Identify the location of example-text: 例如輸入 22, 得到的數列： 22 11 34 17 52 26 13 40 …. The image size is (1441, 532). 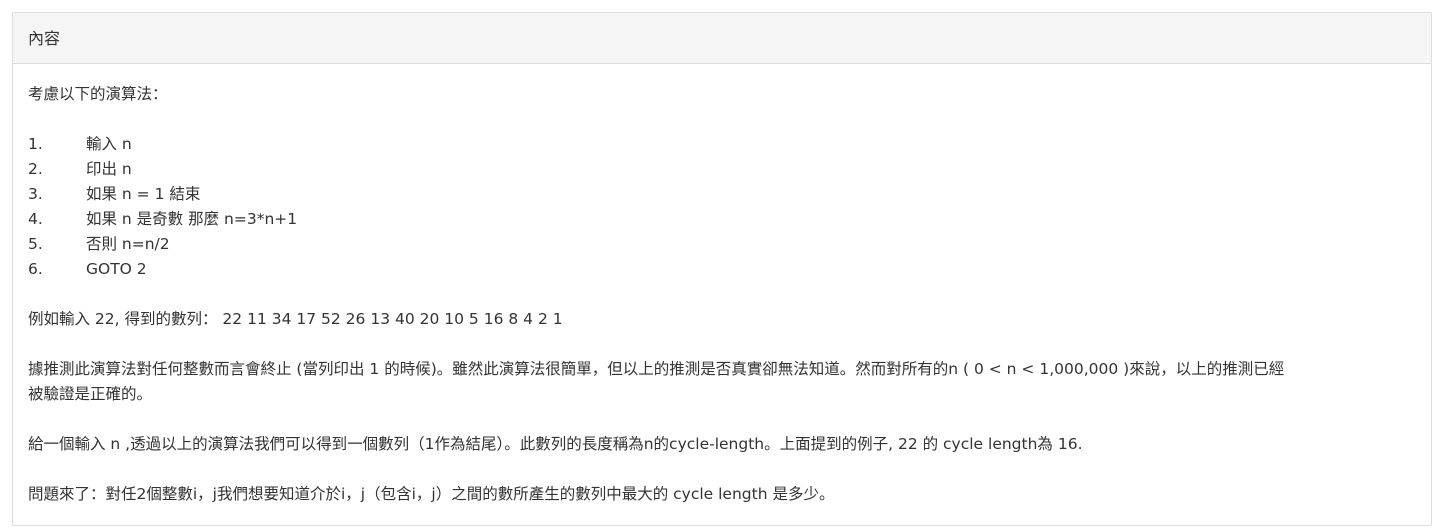
(295, 319).